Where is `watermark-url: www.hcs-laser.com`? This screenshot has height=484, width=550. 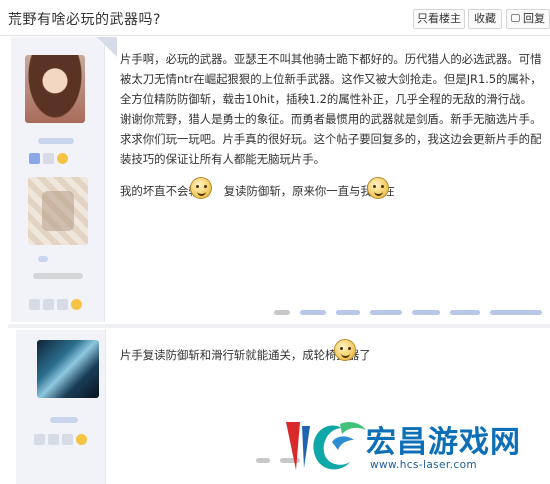 watermark-url: www.hcs-laser.com is located at coordinates (424, 465).